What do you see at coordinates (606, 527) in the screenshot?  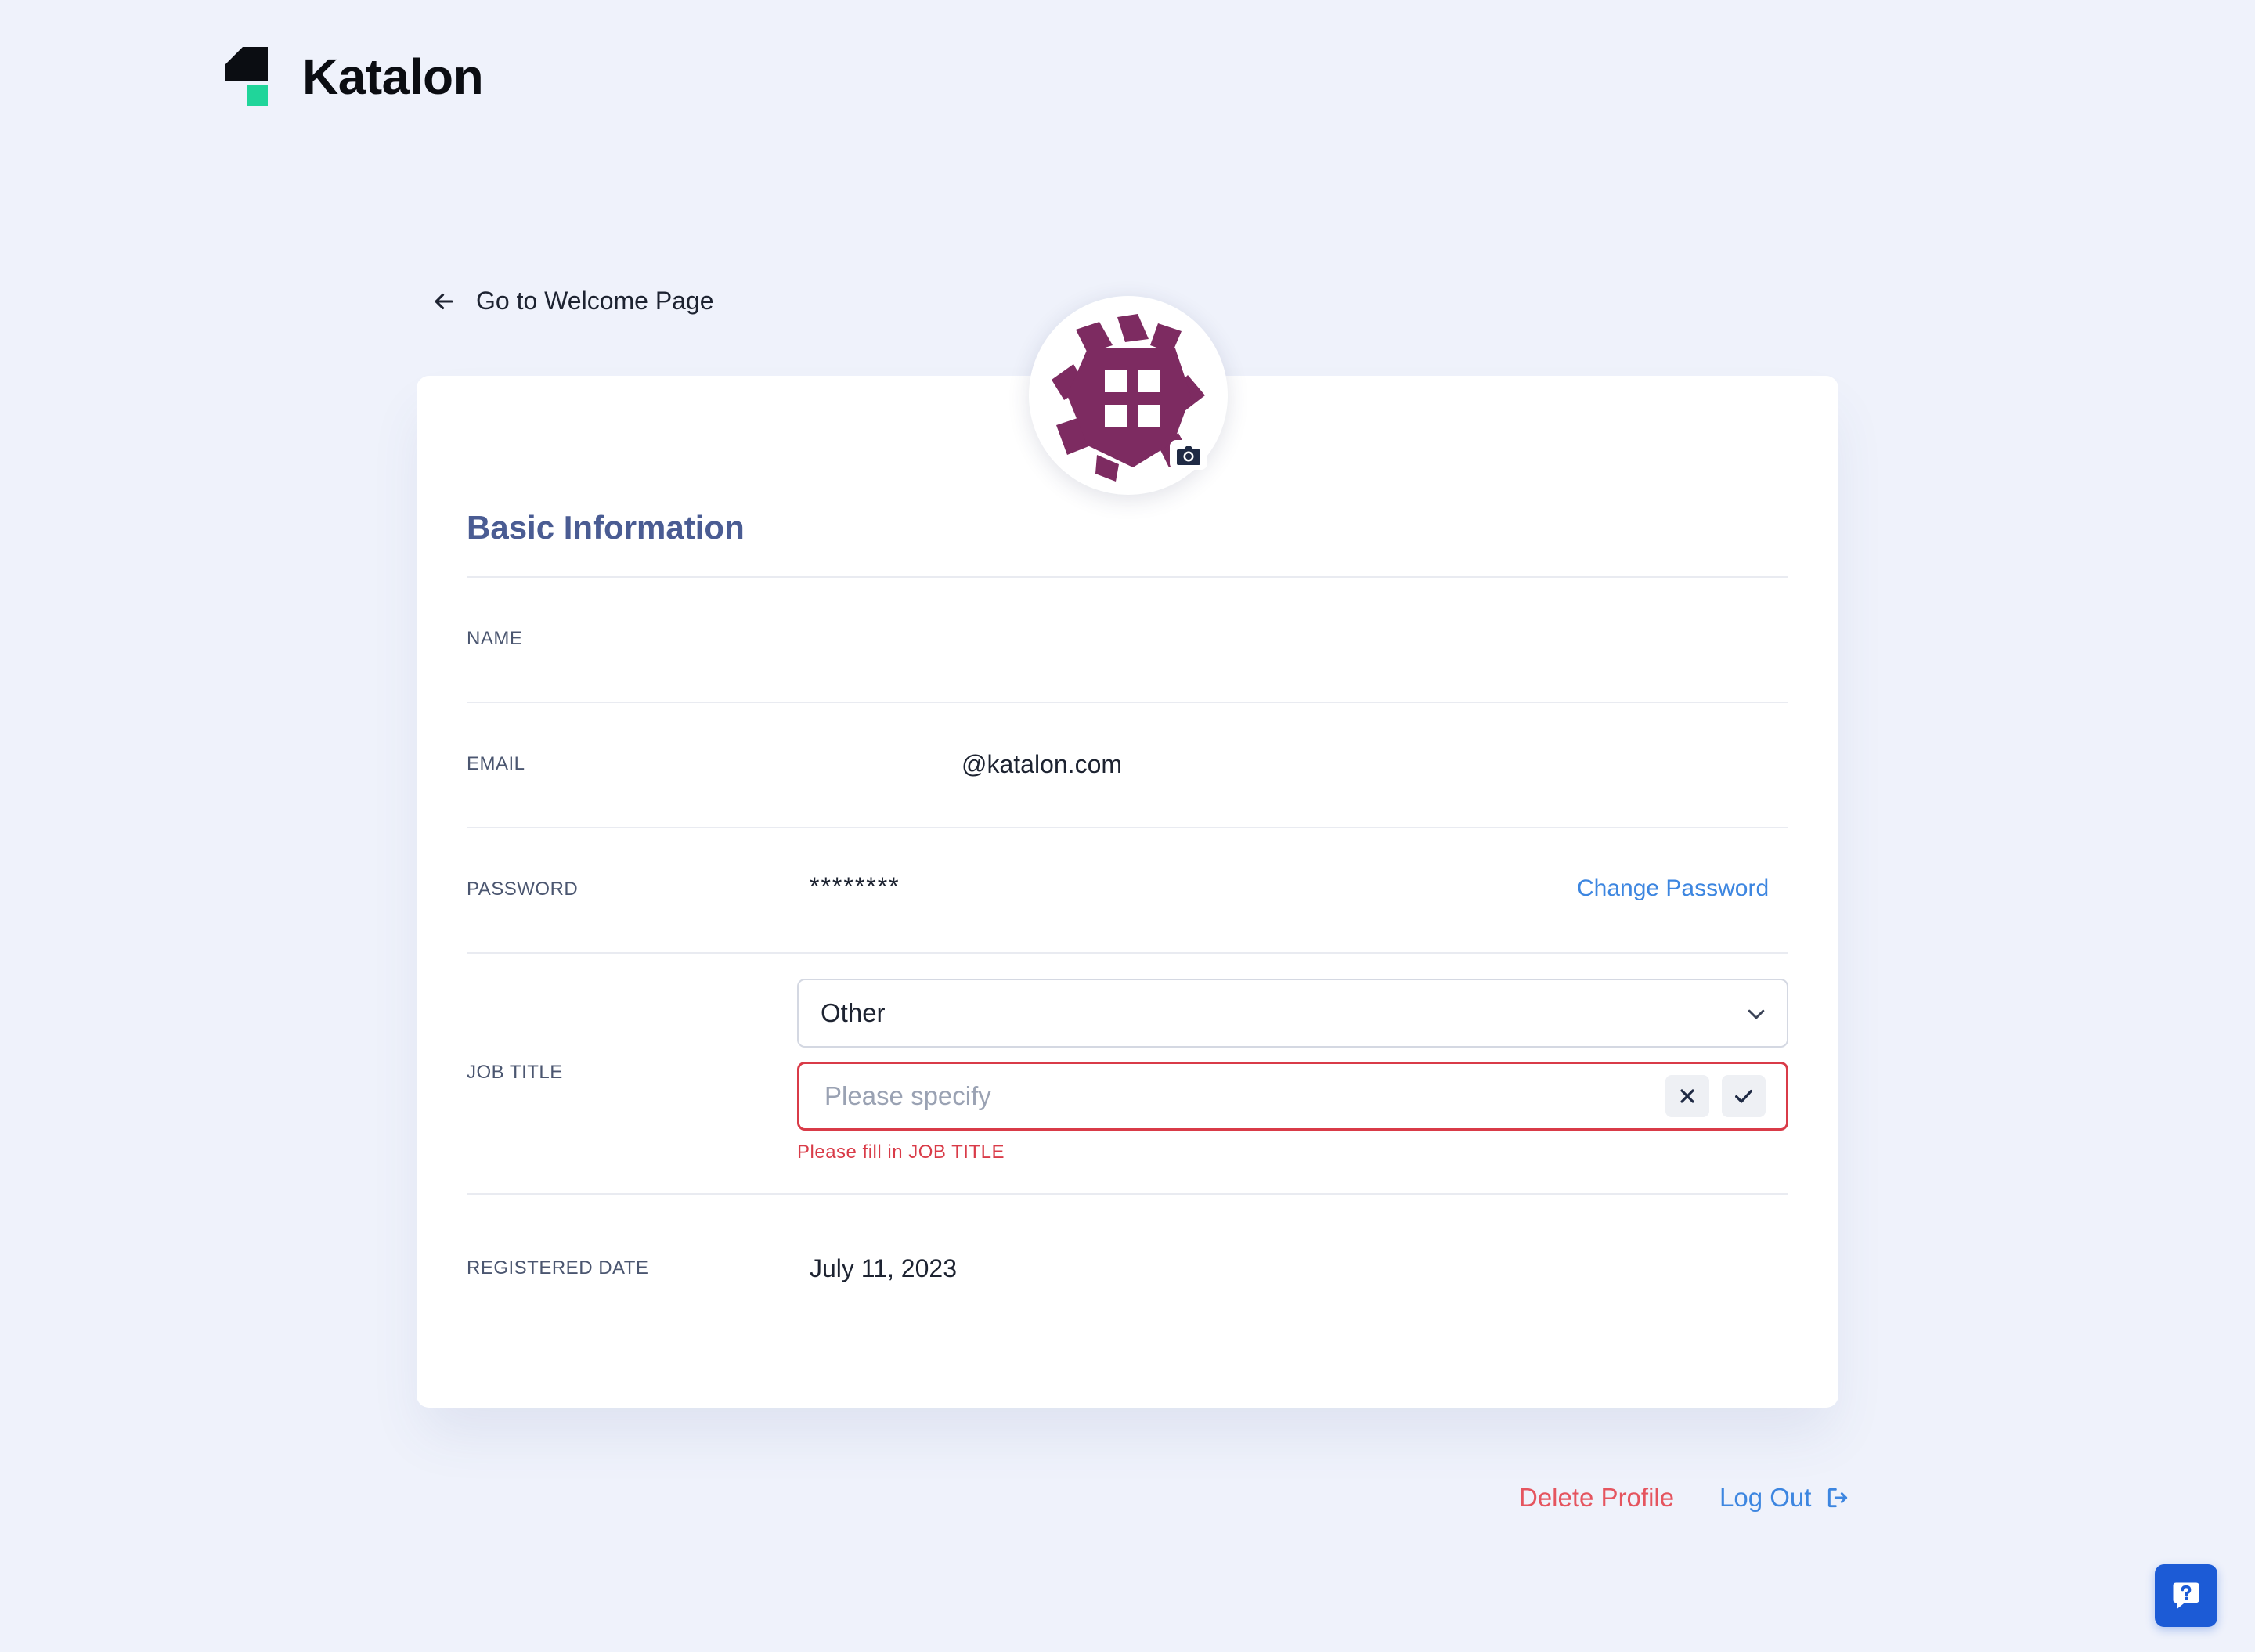 I see `section-title: Basic Information` at bounding box center [606, 527].